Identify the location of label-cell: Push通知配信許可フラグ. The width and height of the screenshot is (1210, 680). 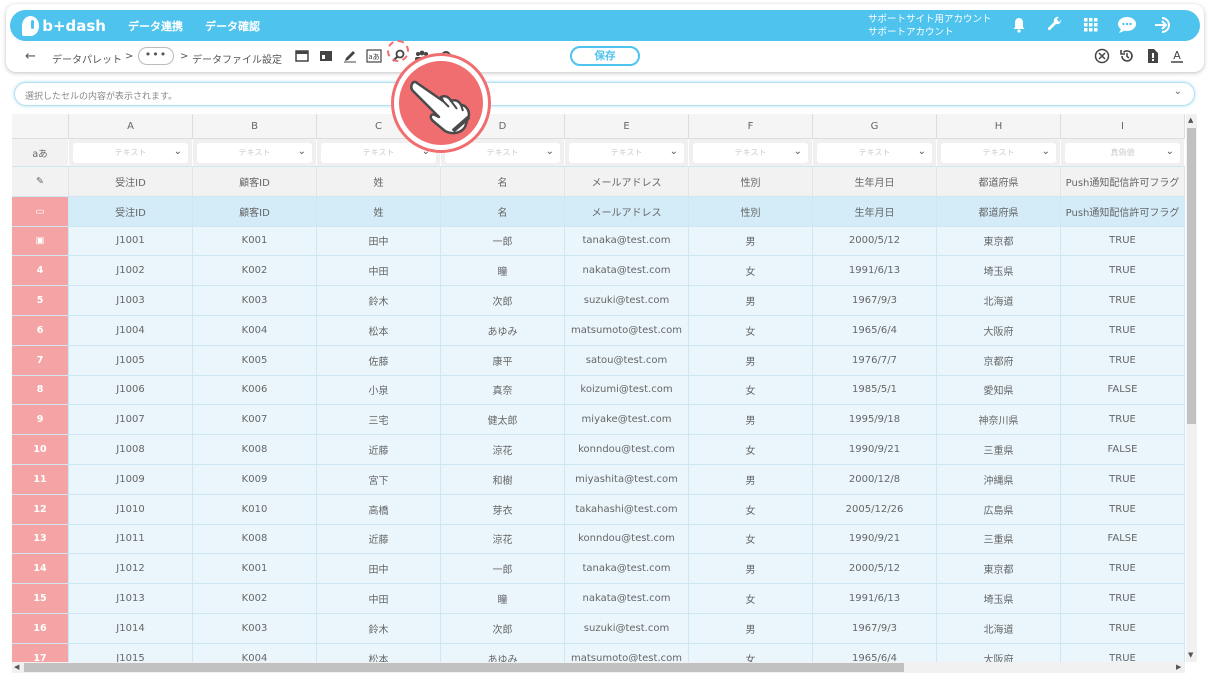
(1123, 181).